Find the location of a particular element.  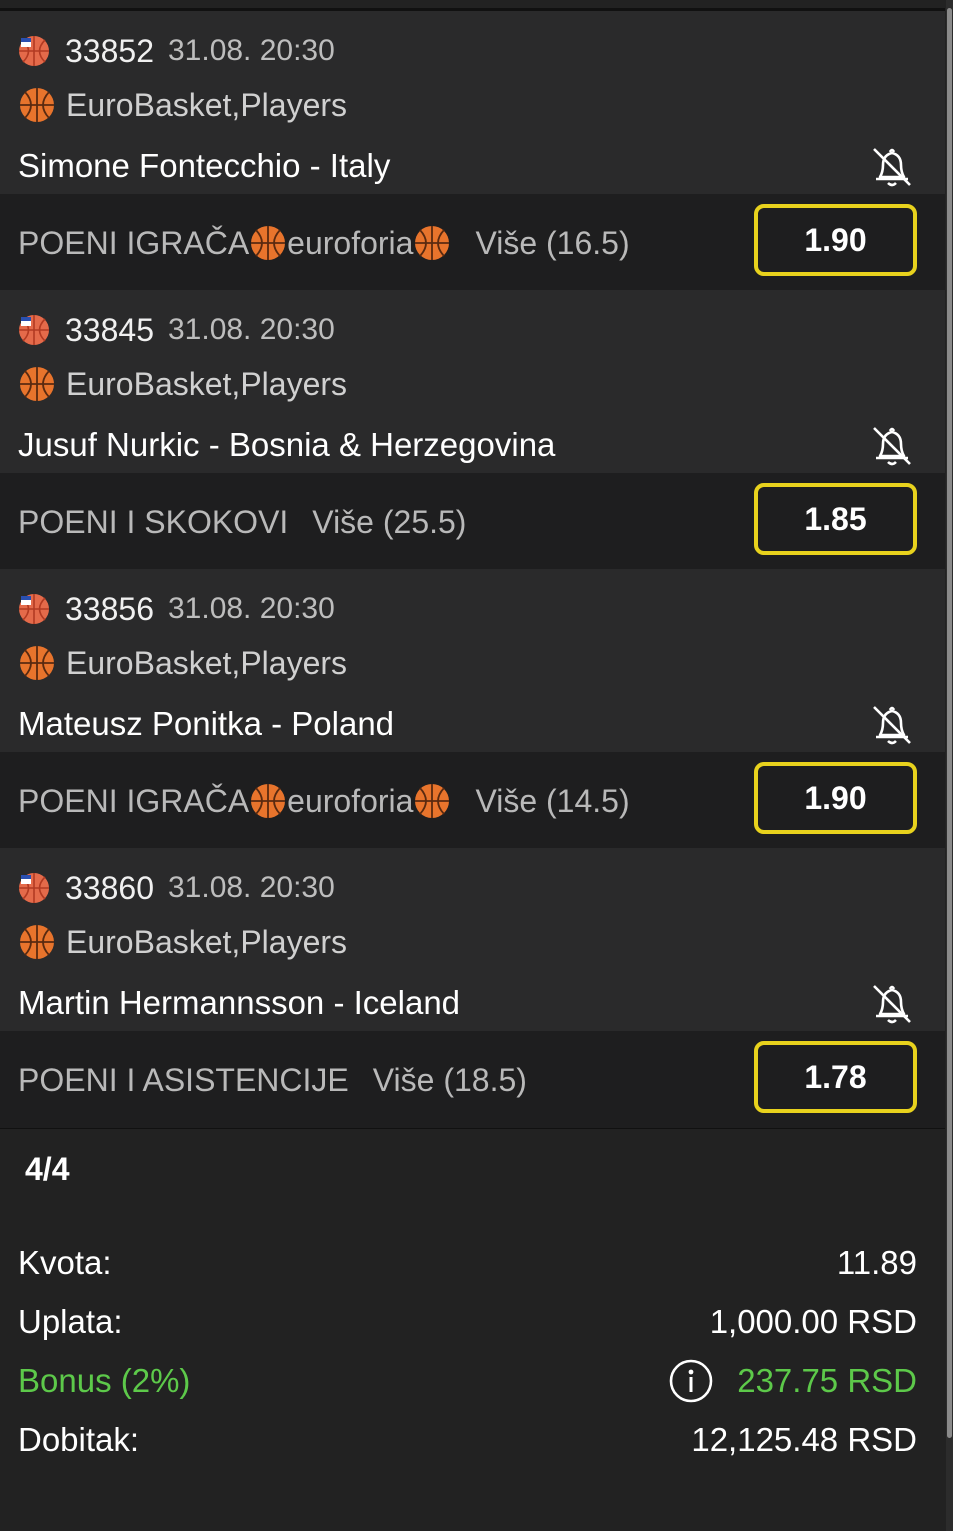

player-name: Martin Hermannsson - Iceland is located at coordinates (239, 1002).